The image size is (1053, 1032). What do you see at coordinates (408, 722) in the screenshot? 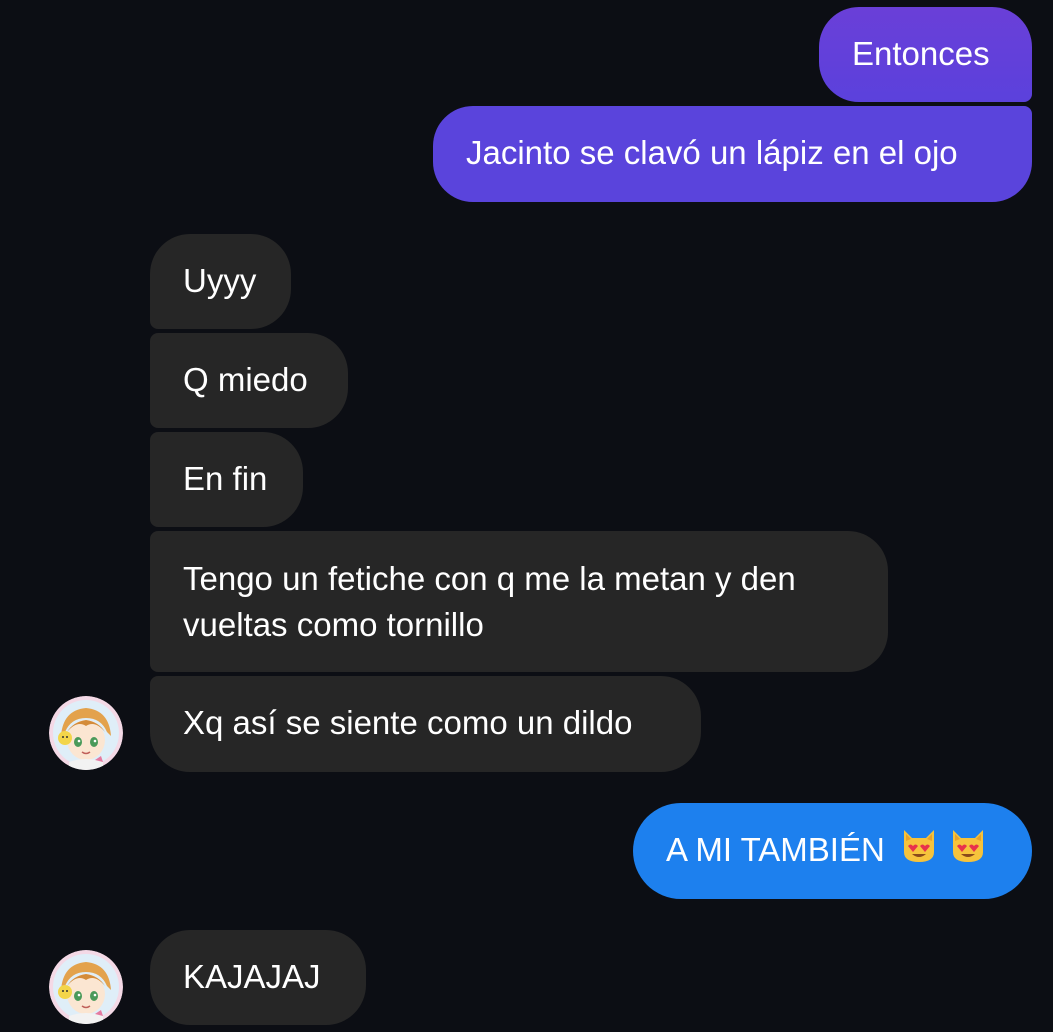
I see `message-text: Xq así se siente como un dildo` at bounding box center [408, 722].